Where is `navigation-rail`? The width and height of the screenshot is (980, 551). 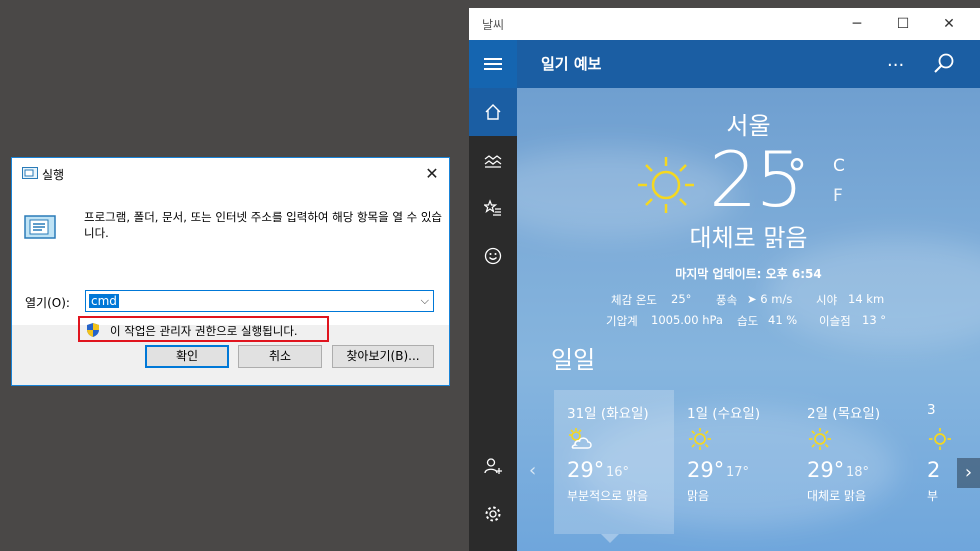
navigation-rail is located at coordinates (493, 319).